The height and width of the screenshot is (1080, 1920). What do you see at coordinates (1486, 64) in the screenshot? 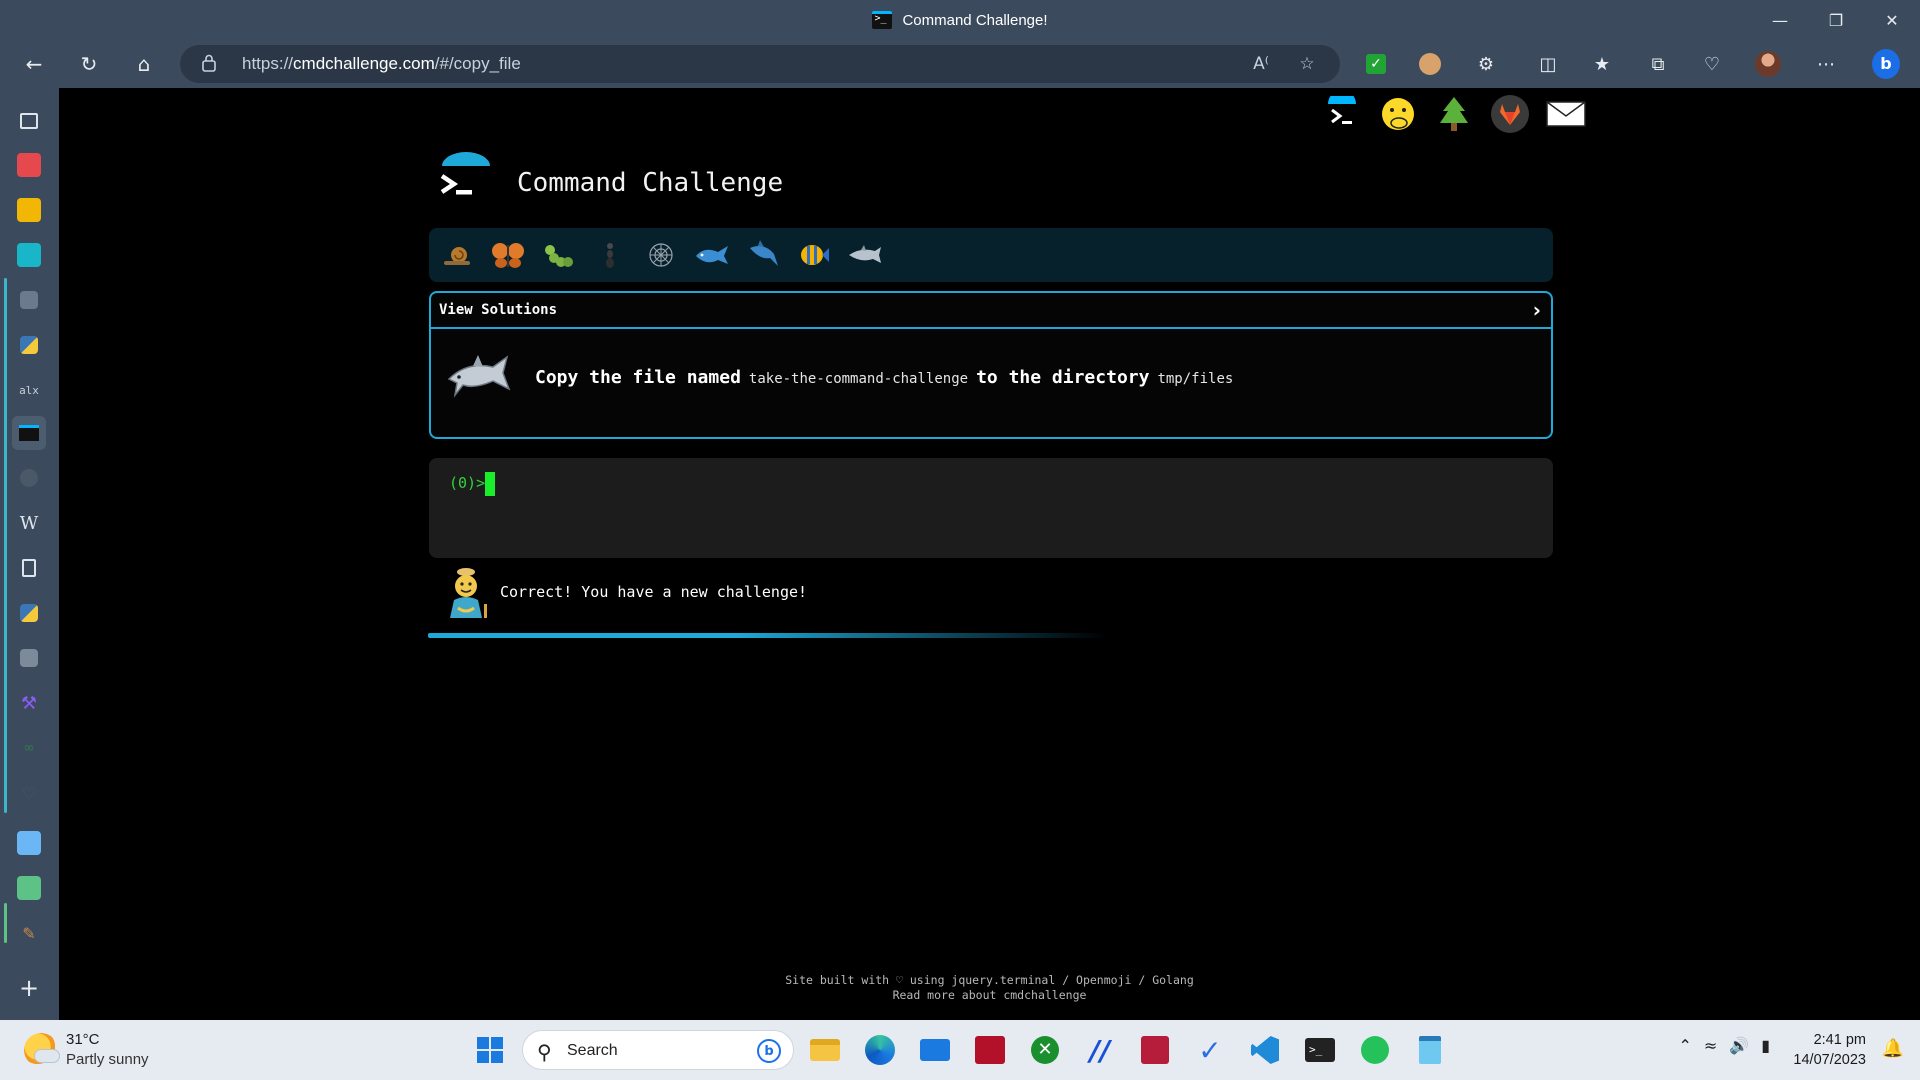
I see `extensions-icon: ⚙` at bounding box center [1486, 64].